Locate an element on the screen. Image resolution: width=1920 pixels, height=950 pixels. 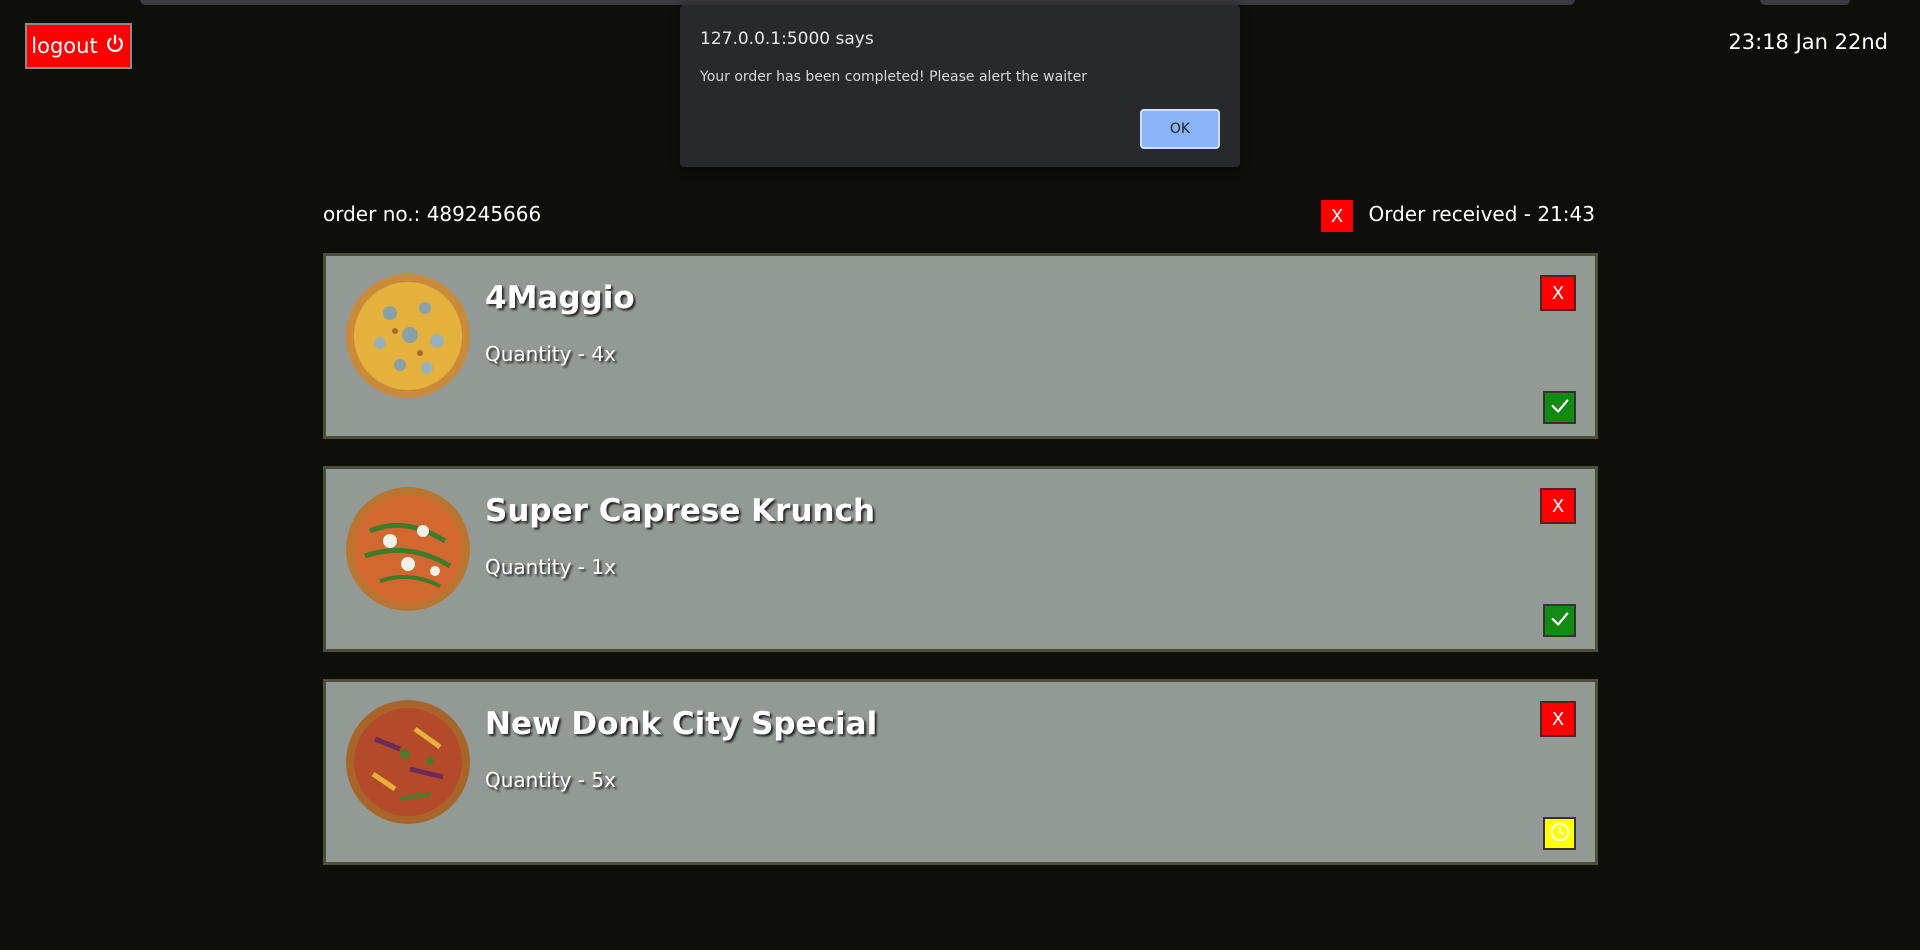
alert-origin: 127.0.0.1:5000 says is located at coordinates (787, 39).